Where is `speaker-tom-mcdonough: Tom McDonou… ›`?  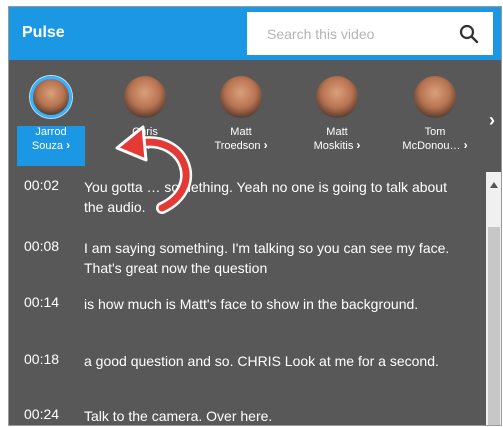
speaker-tom-mcdonough: Tom McDonou… › is located at coordinates (435, 121).